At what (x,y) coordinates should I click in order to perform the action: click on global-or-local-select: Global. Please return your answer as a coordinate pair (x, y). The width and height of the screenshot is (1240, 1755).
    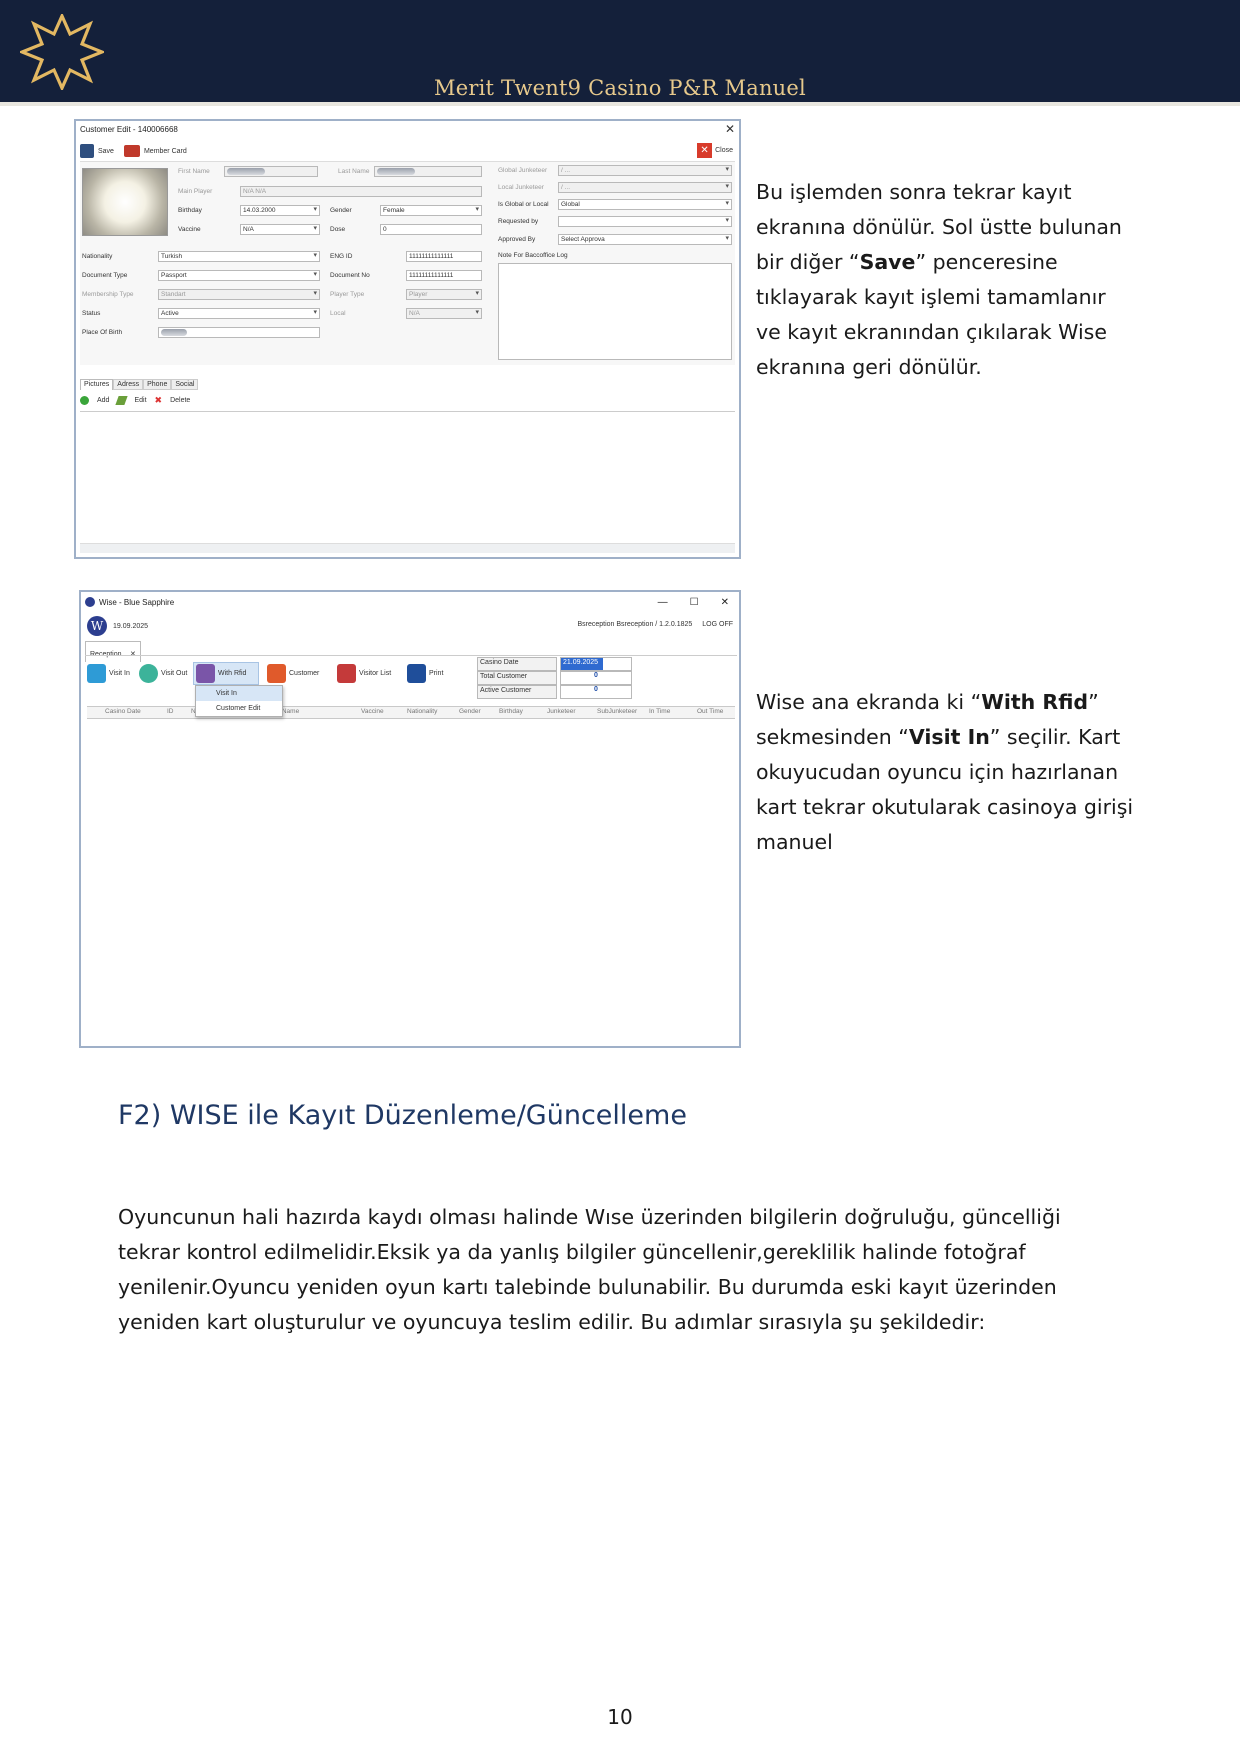
    Looking at the image, I should click on (645, 204).